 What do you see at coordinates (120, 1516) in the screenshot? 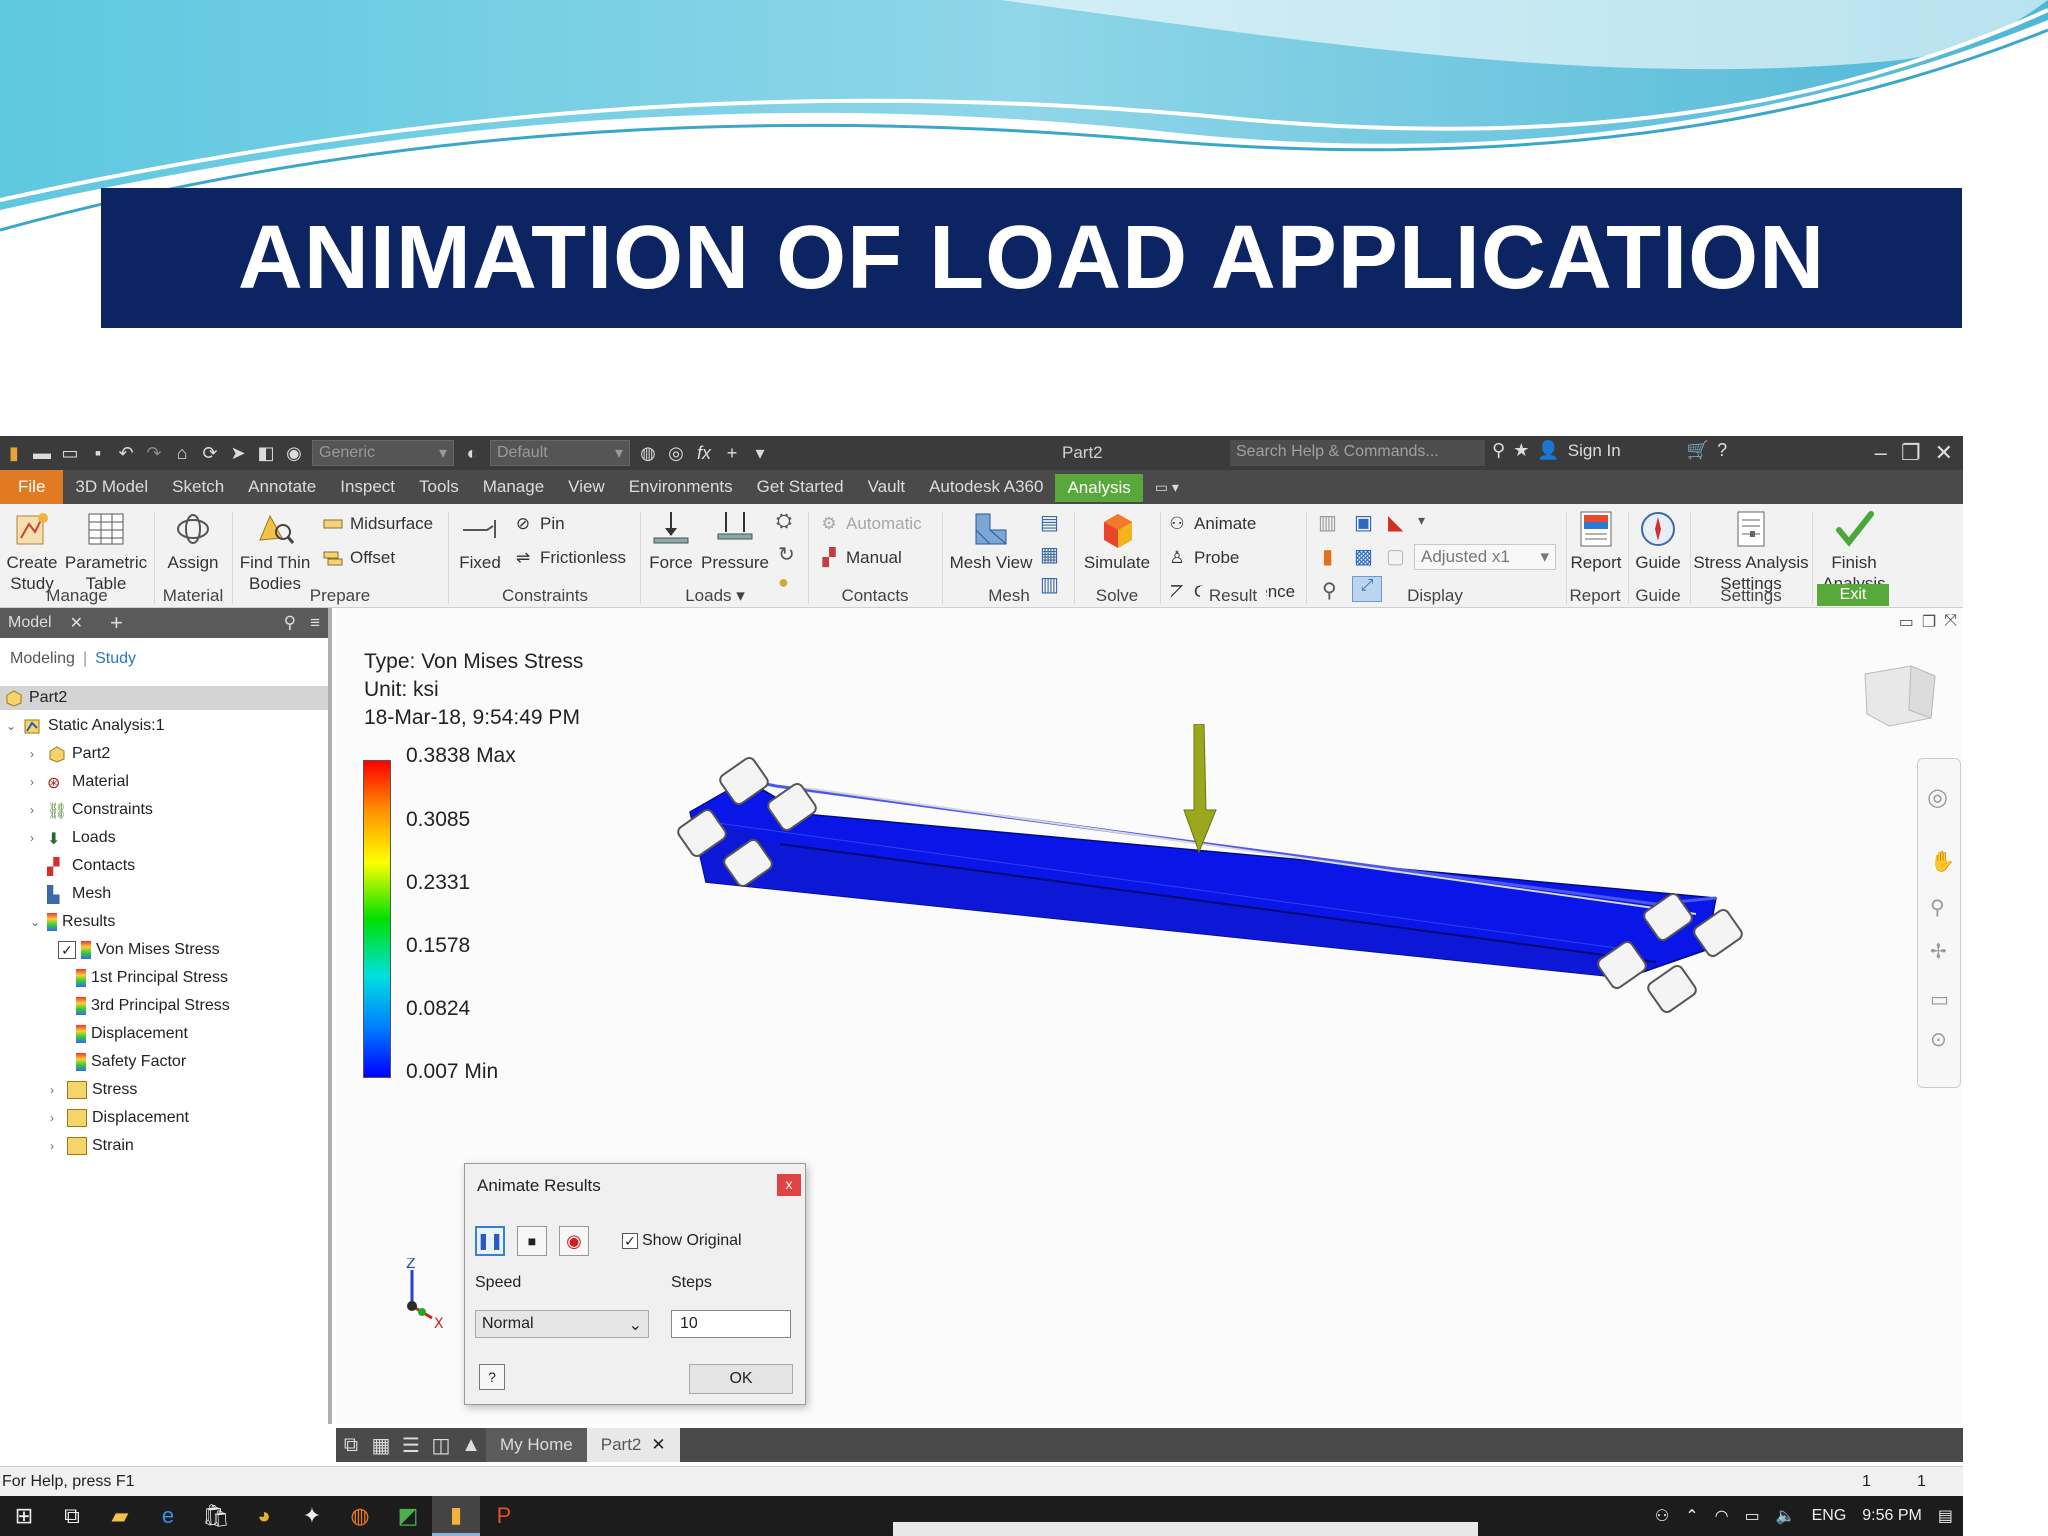
I see `file-explorer-icon: ▰` at bounding box center [120, 1516].